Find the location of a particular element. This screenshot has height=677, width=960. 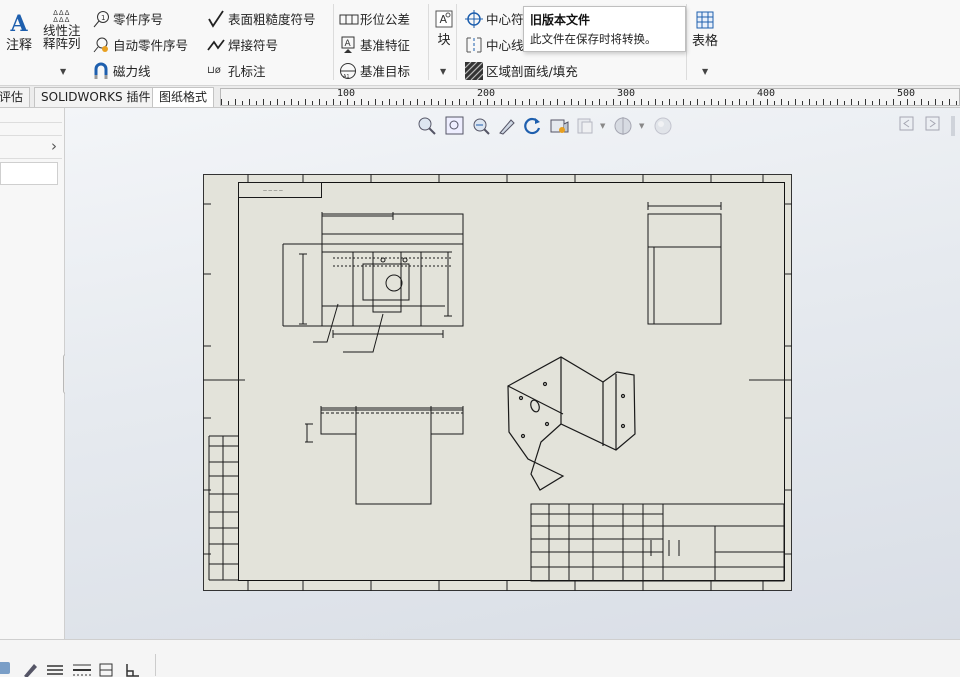

annotation-icon: A is located at coordinates (19, 24).